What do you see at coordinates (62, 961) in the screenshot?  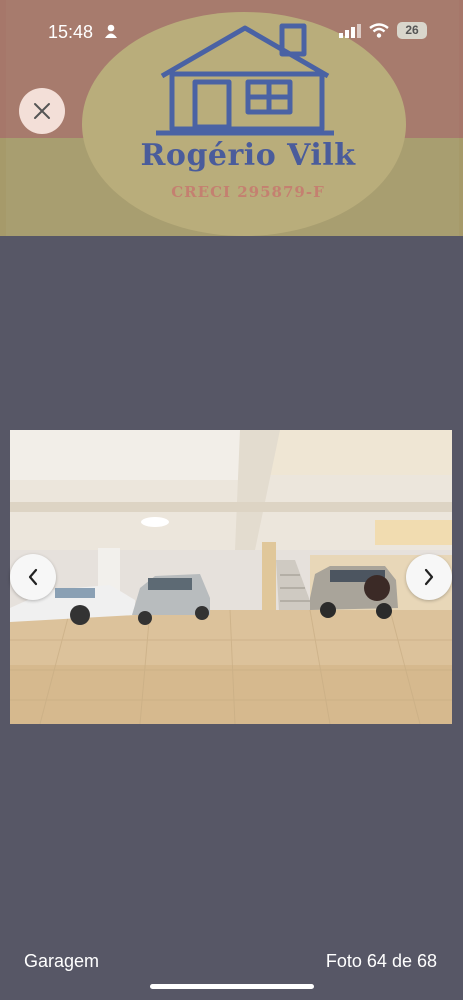 I see `photo-caption: Garagem` at bounding box center [62, 961].